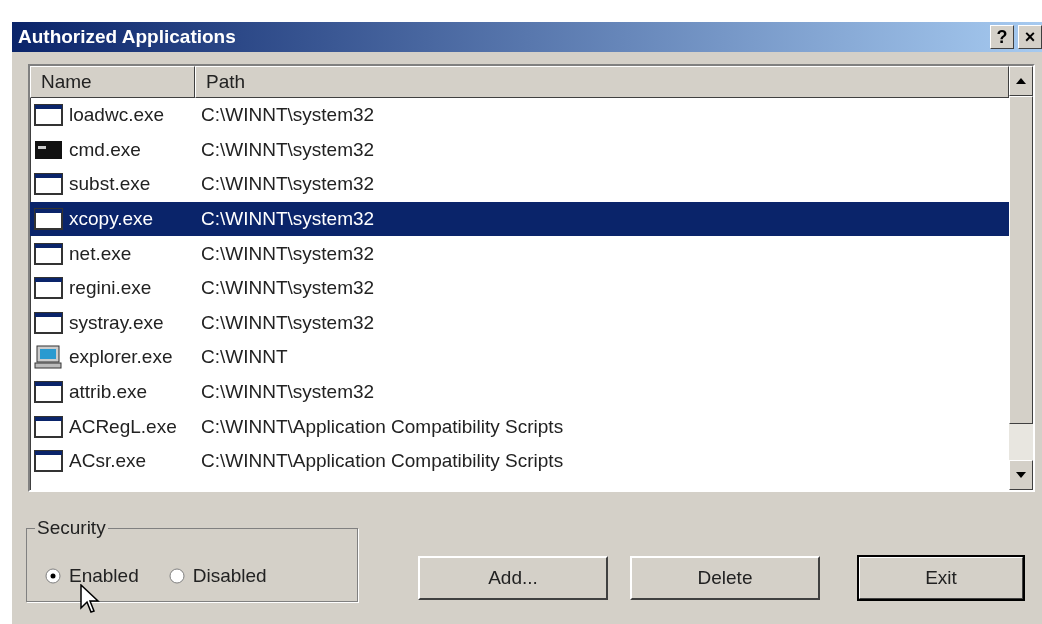 The height and width of the screenshot is (624, 1042). Describe the element at coordinates (110, 184) in the screenshot. I see `app-name: subst.exe` at that location.